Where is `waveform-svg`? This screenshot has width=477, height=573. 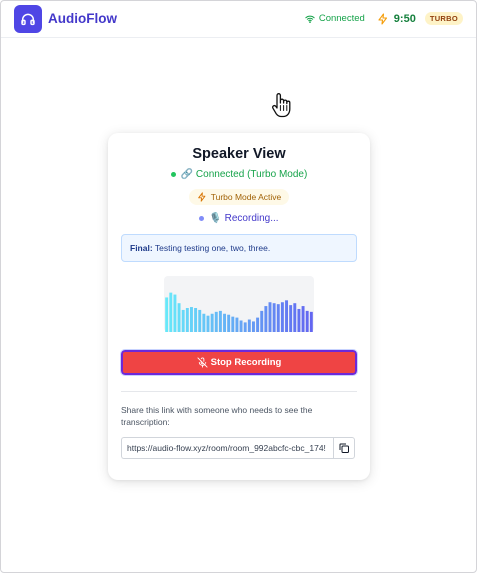 waveform-svg is located at coordinates (239, 312).